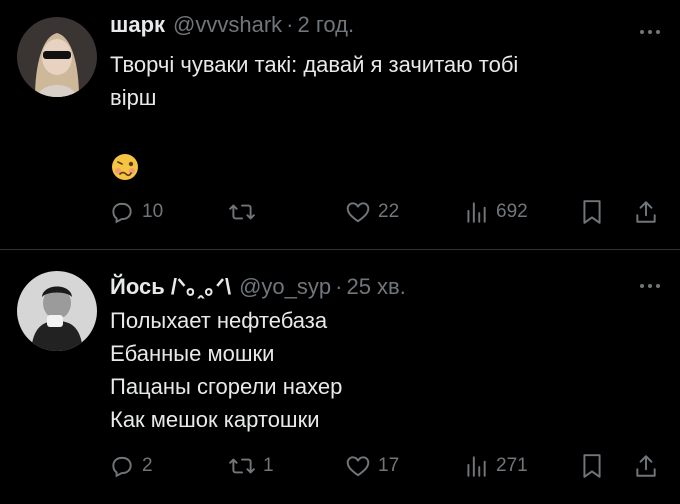 This screenshot has width=680, height=504. What do you see at coordinates (133, 97) in the screenshot?
I see `tweet-line: вірш` at bounding box center [133, 97].